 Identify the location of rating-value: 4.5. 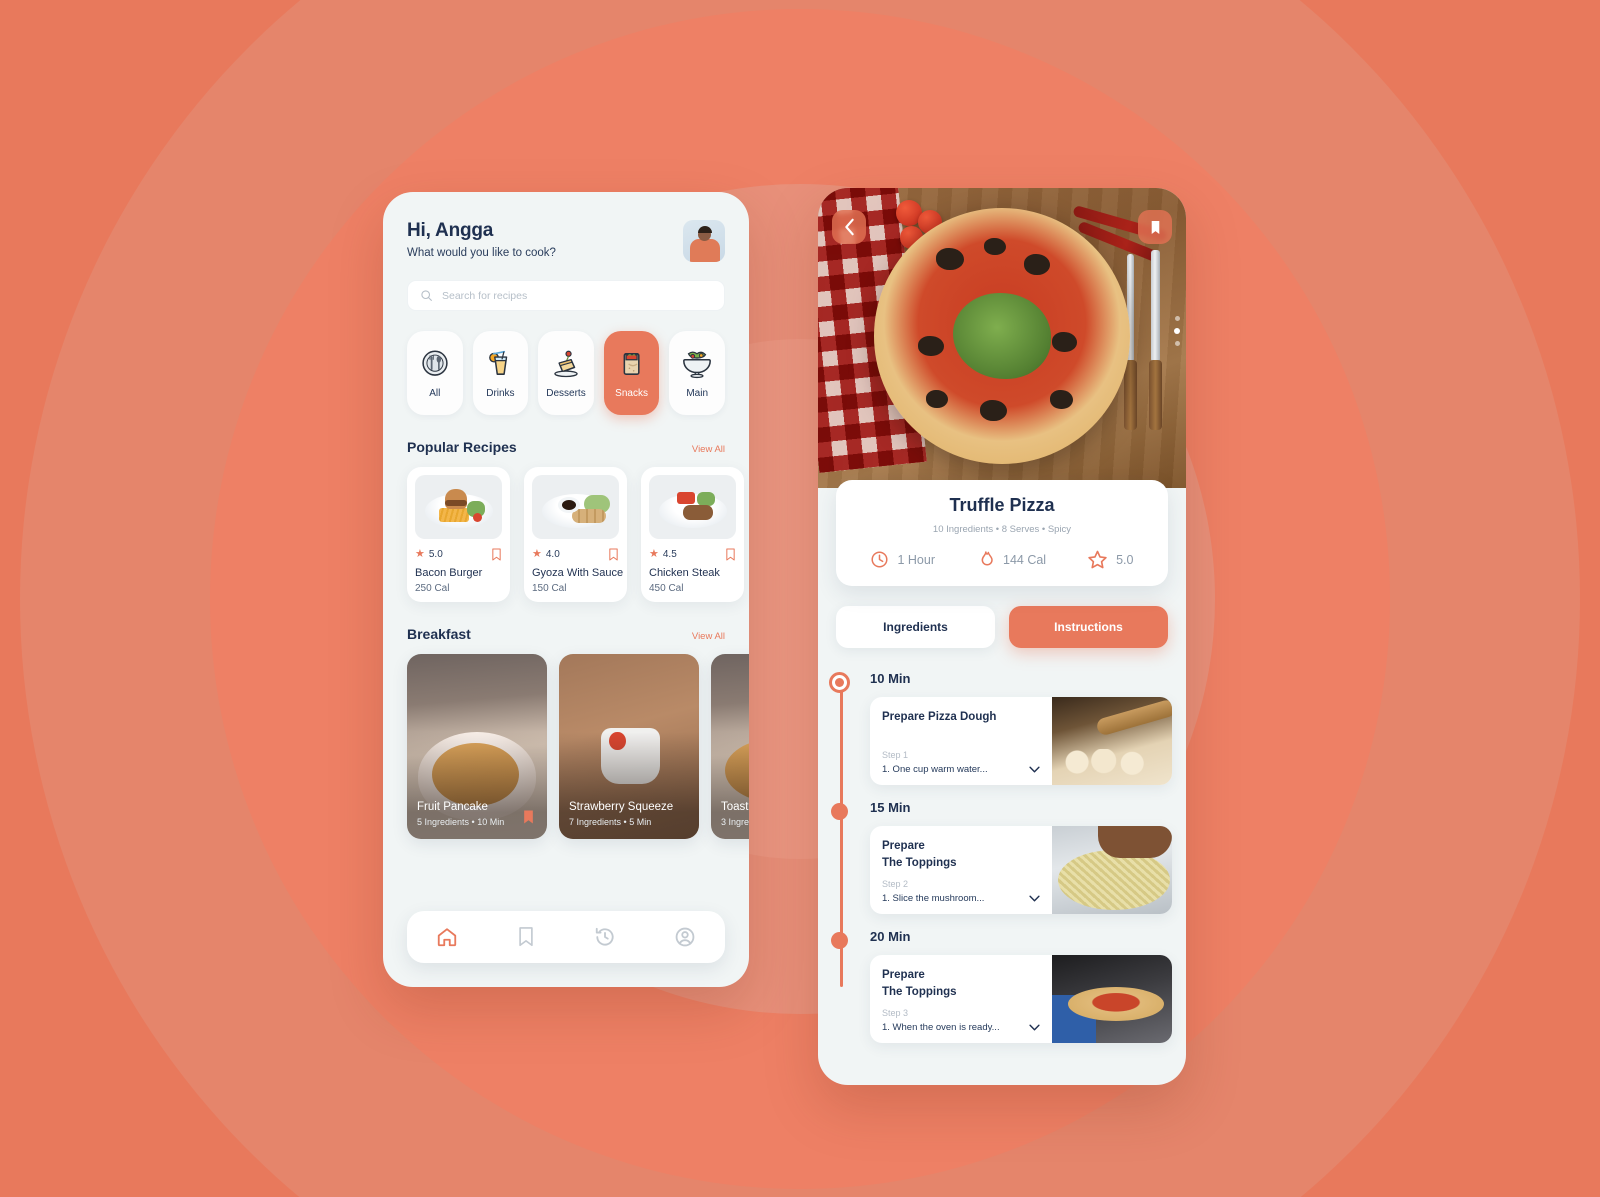
(669, 554).